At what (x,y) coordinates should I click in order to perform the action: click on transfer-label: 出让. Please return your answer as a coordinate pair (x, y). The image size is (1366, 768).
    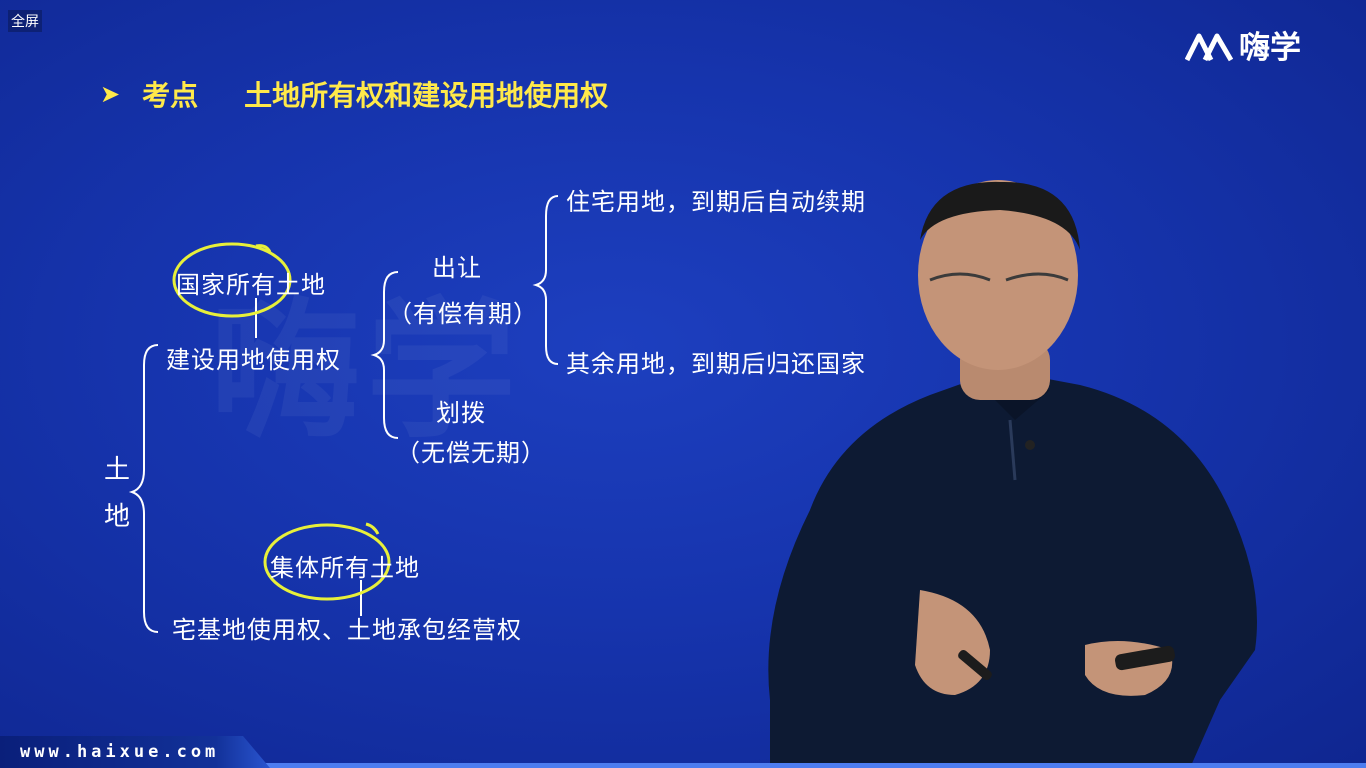
    Looking at the image, I should click on (457, 268).